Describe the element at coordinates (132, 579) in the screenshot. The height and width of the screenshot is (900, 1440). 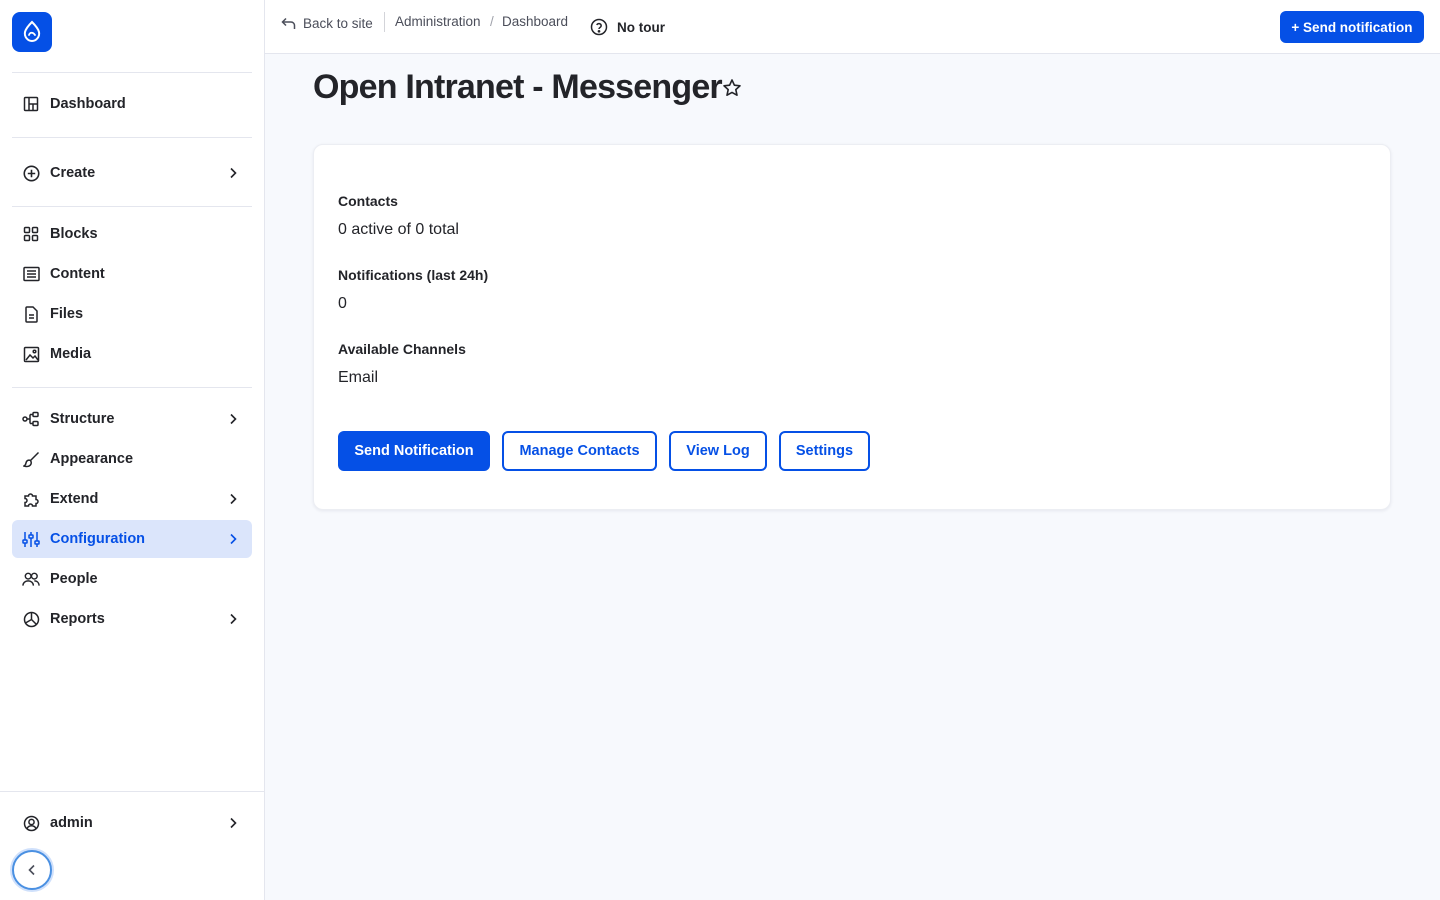
I see `sidebar-item-people: People` at that location.